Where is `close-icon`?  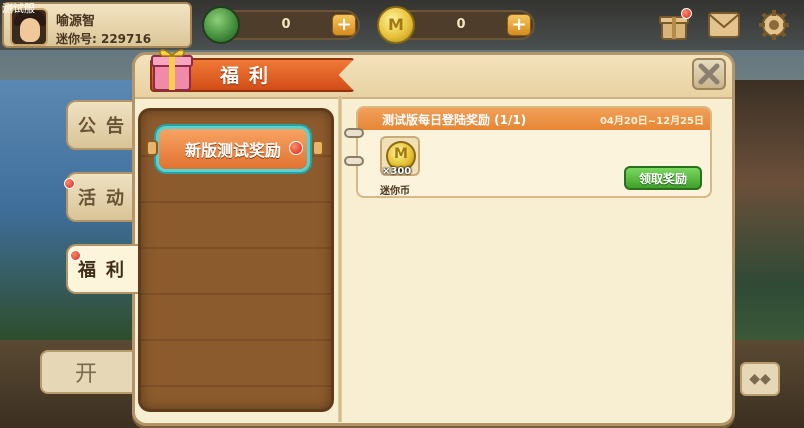 close-icon is located at coordinates (709, 74).